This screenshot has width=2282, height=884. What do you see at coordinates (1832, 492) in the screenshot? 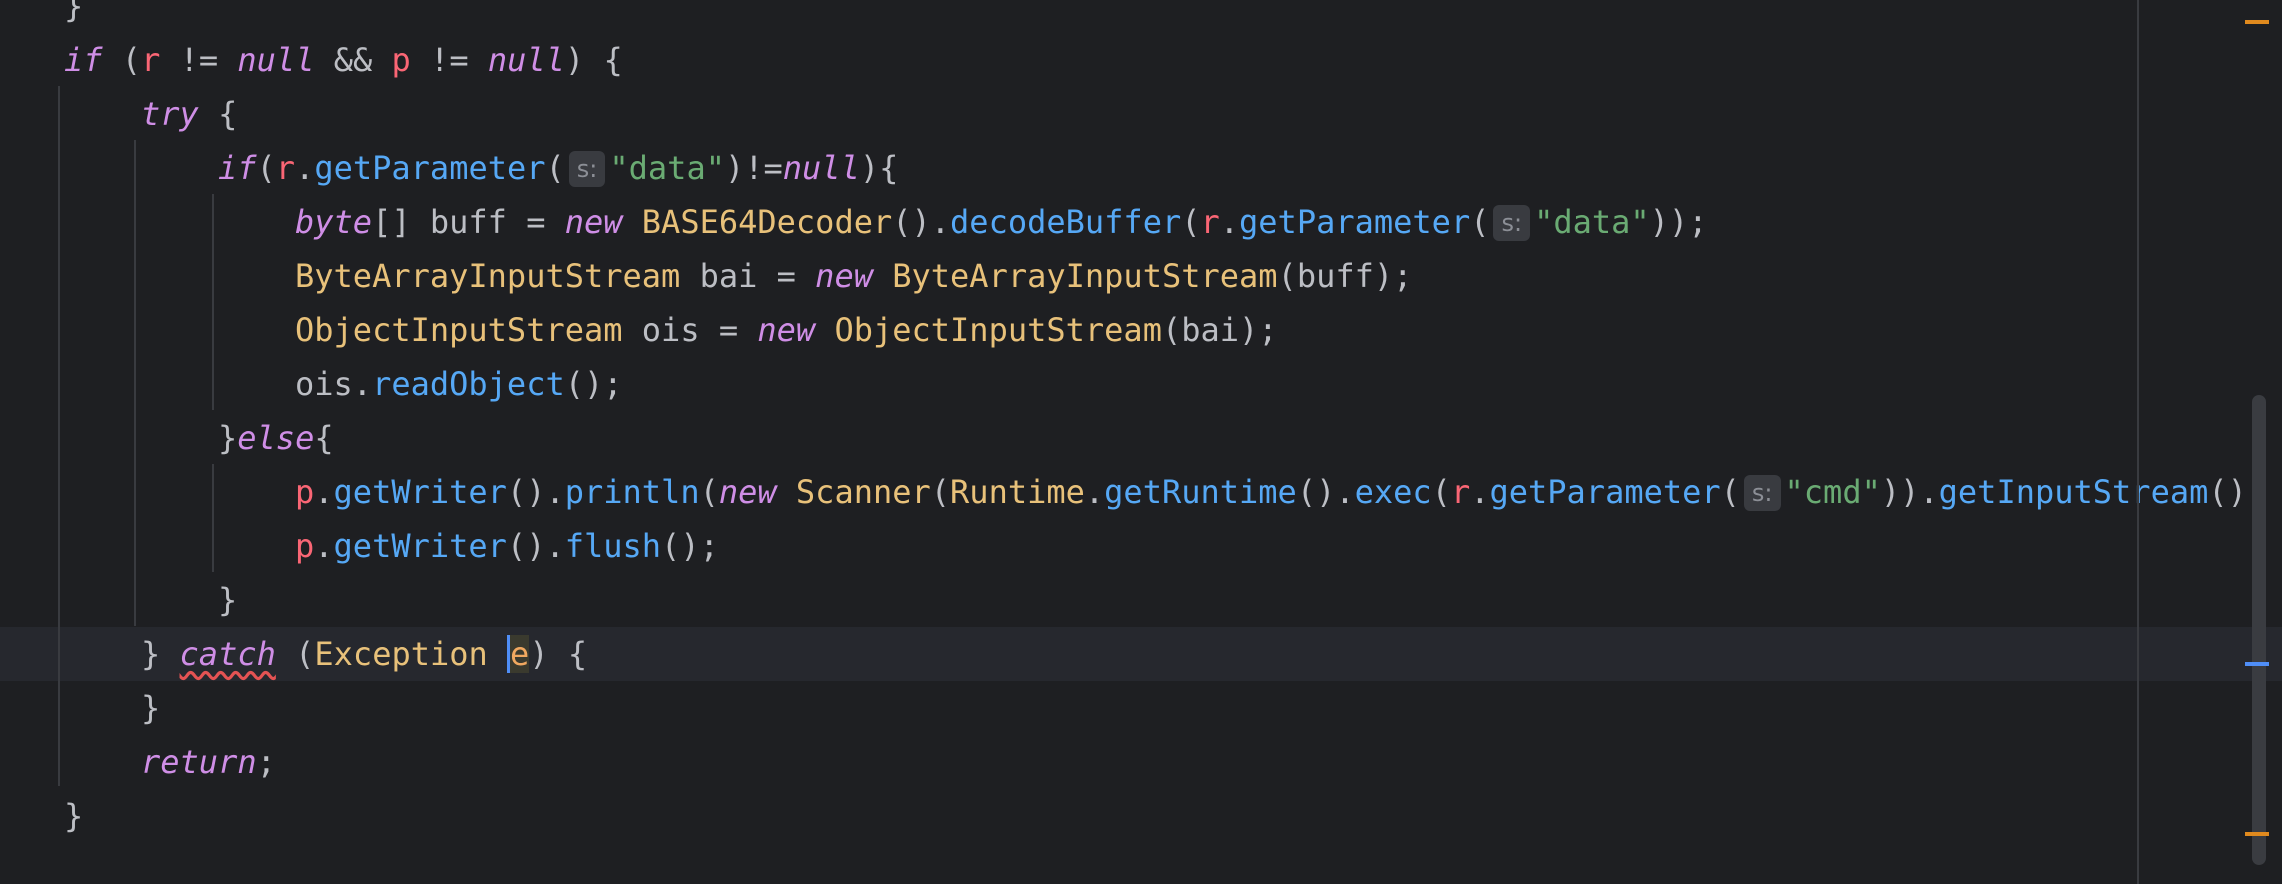
I see `string-token: "cmd"` at bounding box center [1832, 492].